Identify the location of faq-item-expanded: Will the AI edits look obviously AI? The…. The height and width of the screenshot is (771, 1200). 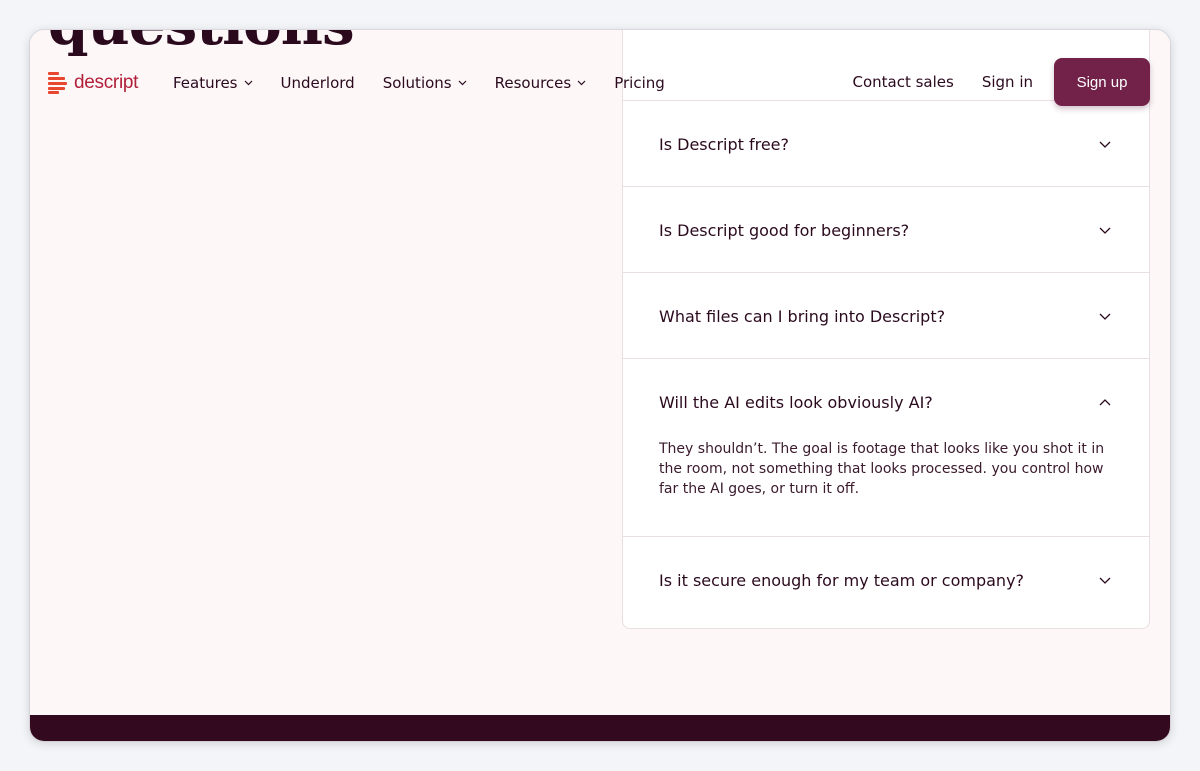
(886, 447).